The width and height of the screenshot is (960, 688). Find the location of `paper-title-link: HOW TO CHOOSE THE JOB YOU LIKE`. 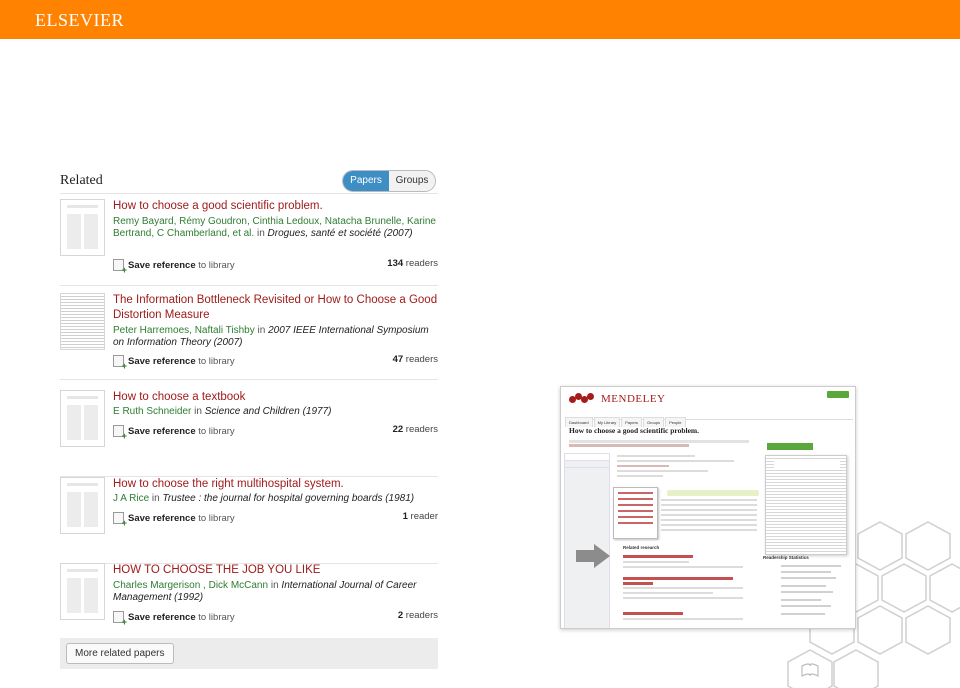

paper-title-link: HOW TO CHOOSE THE JOB YOU LIKE is located at coordinates (275, 570).